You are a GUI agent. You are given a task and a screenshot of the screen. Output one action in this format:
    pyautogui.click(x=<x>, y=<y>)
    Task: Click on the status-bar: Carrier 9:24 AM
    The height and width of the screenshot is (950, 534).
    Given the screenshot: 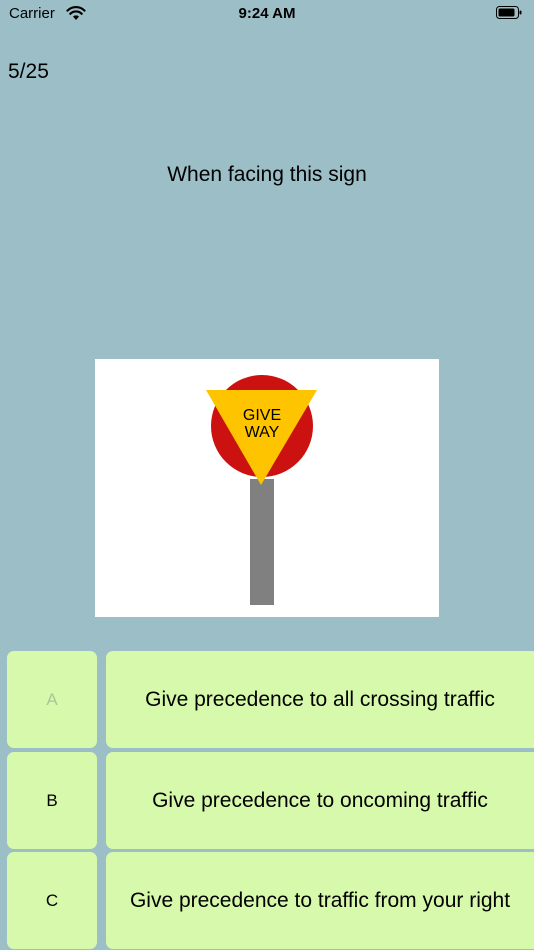 What is the action you would take?
    pyautogui.click(x=267, y=15)
    